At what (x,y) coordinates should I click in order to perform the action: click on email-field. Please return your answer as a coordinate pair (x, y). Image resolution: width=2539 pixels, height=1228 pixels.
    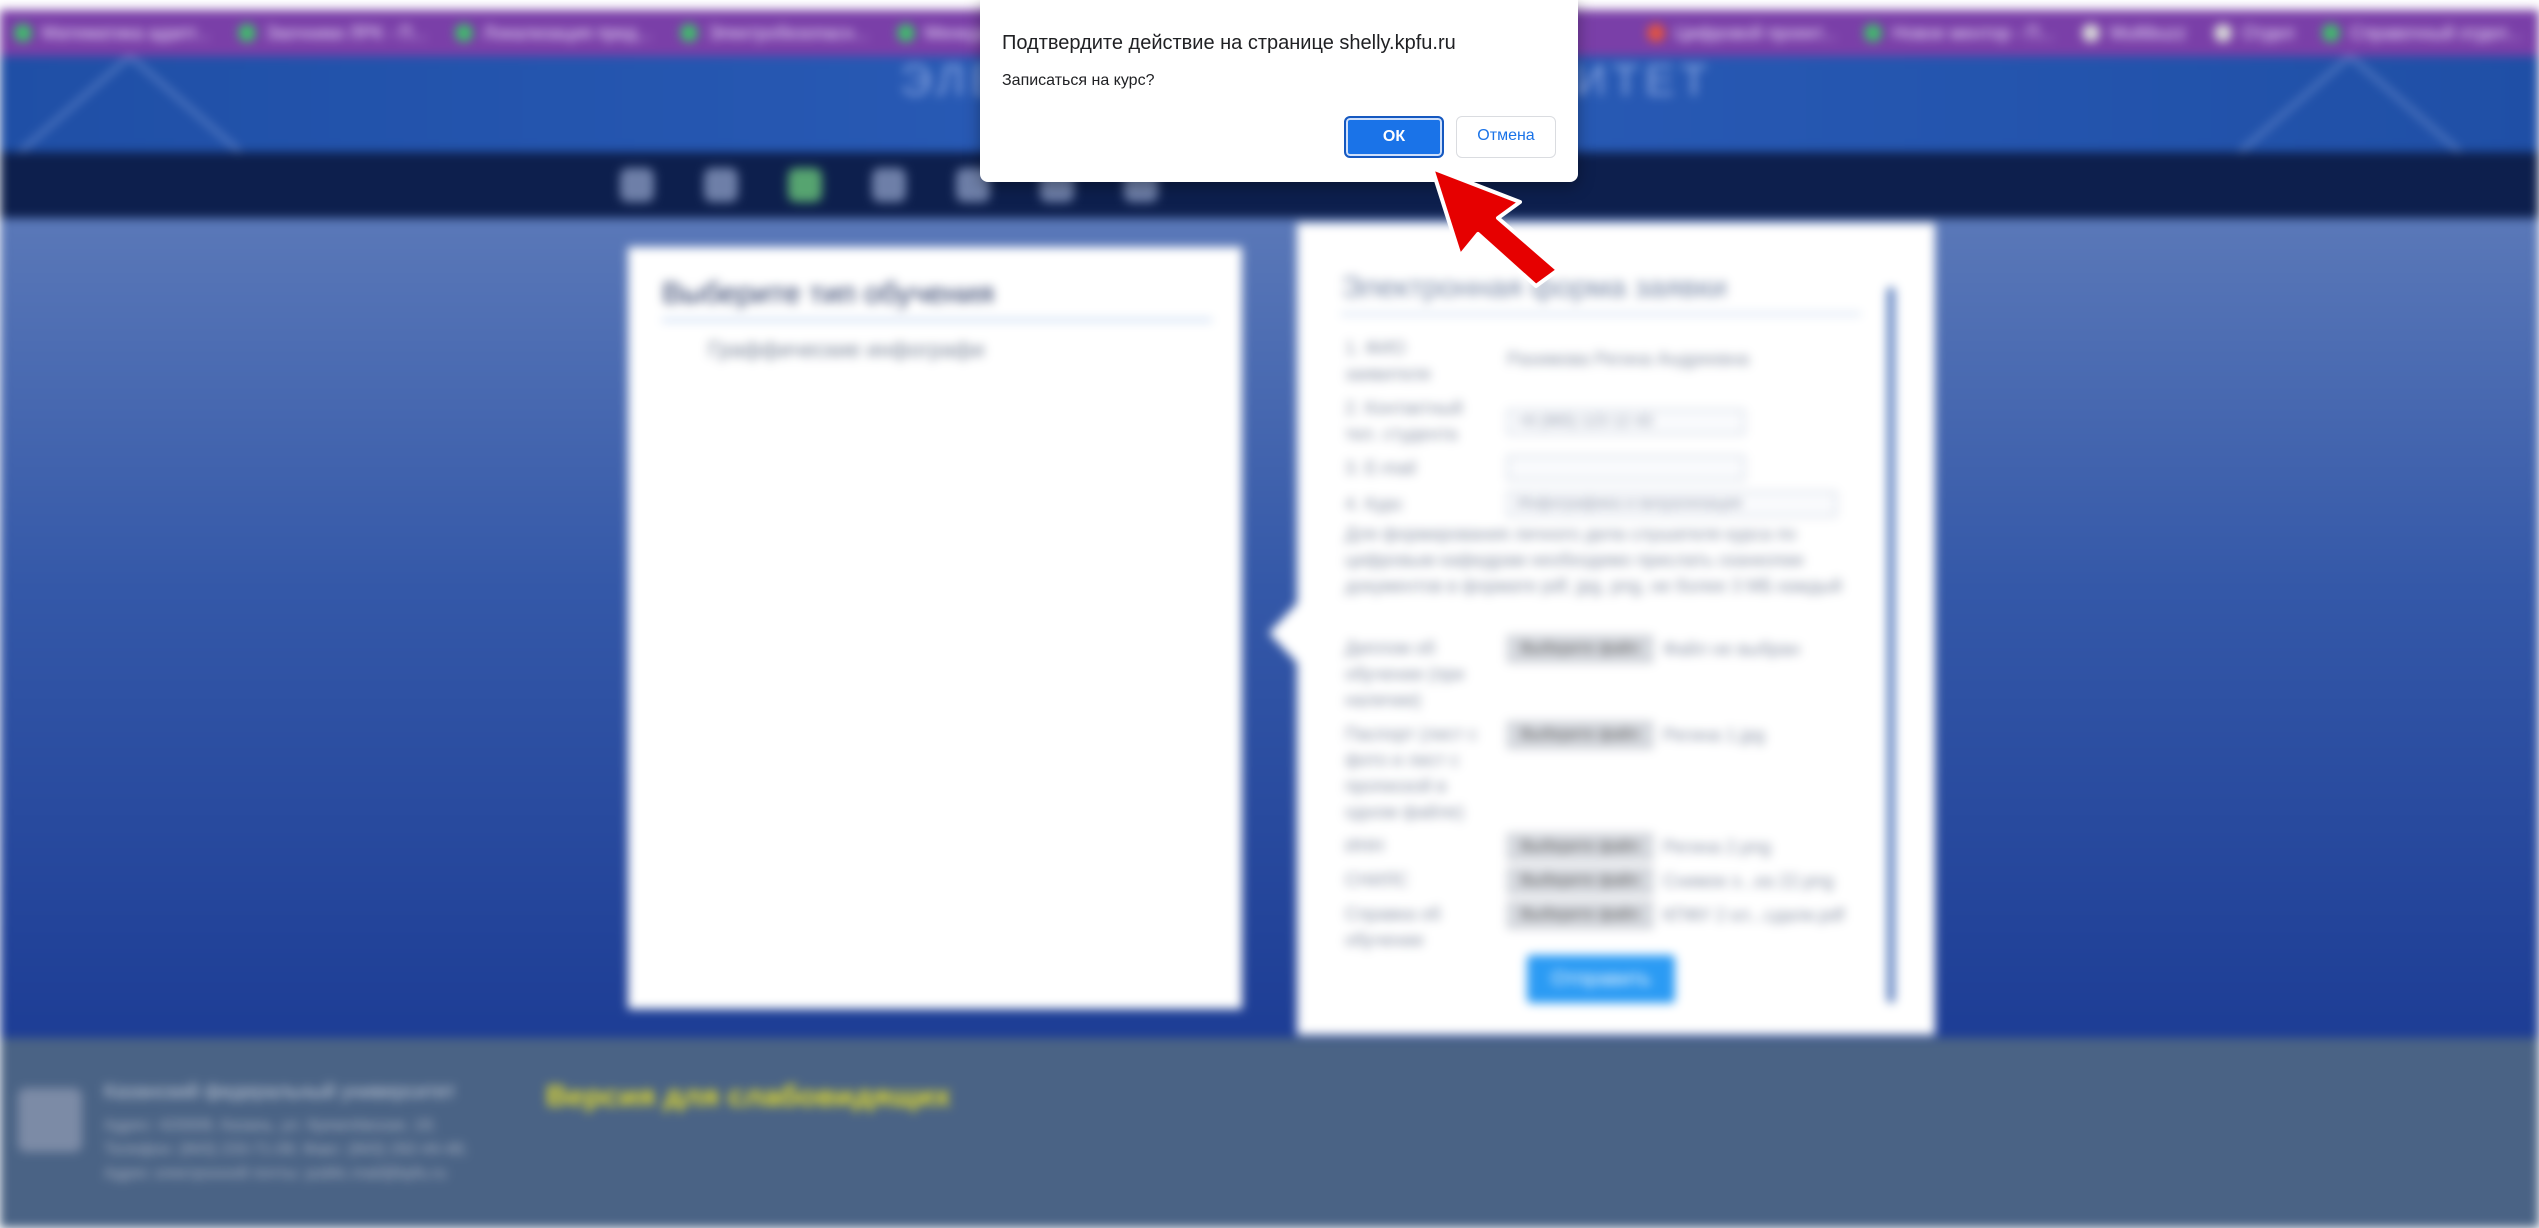
    Looking at the image, I should click on (1626, 468).